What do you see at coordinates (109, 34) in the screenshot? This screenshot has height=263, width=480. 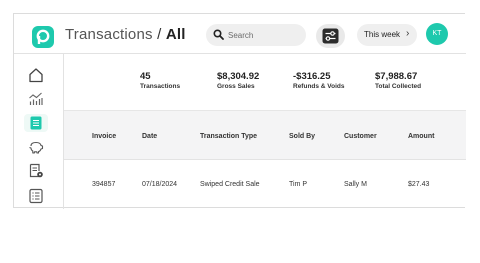 I see `title-section: Transactions` at bounding box center [109, 34].